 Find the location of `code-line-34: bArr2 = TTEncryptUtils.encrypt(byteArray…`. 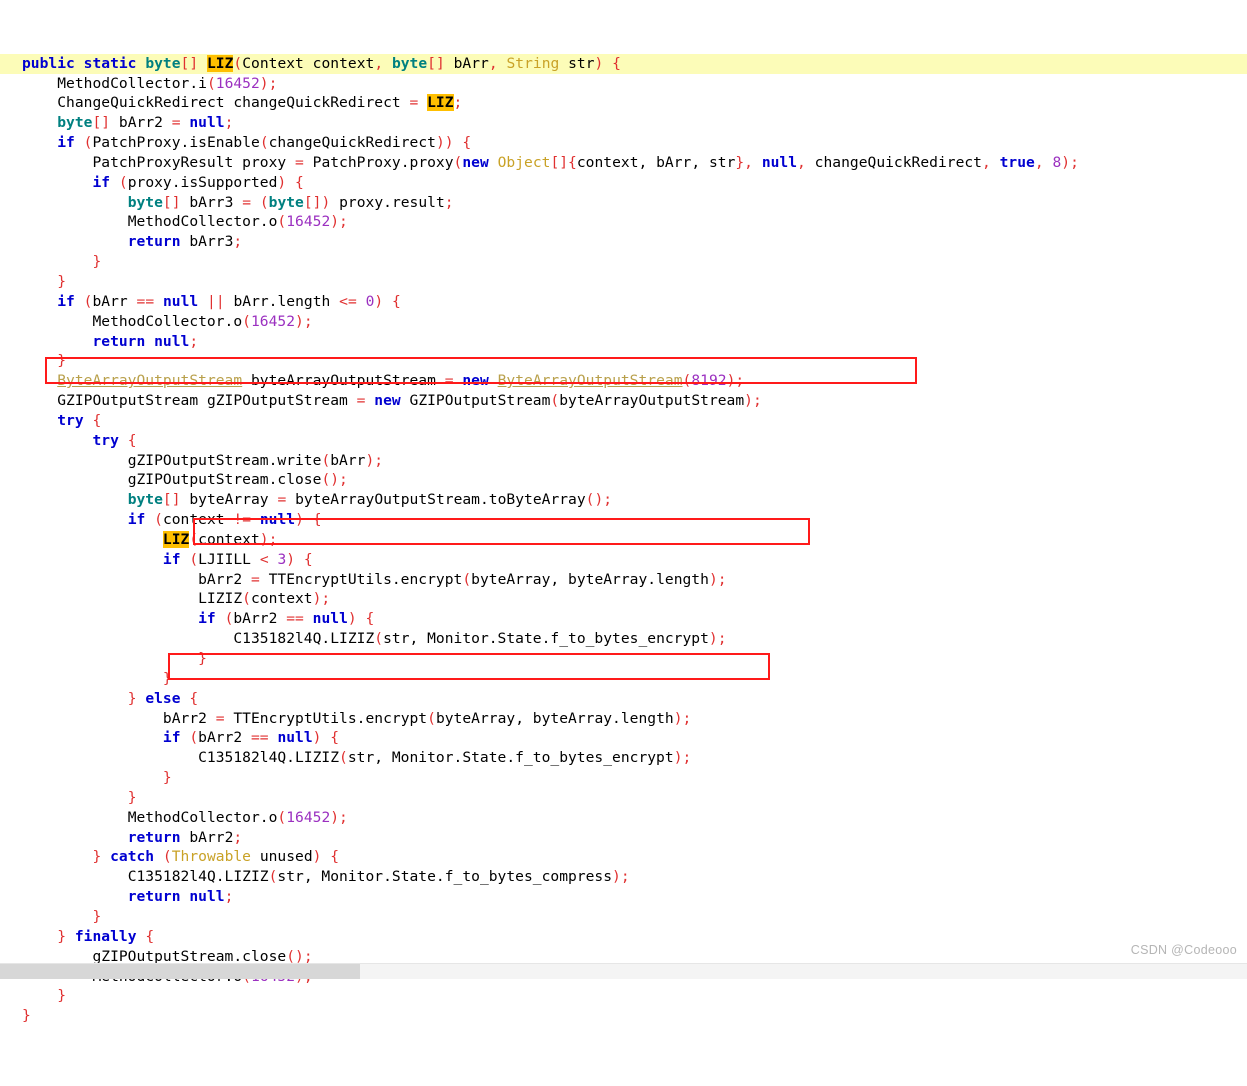

code-line-34: bArr2 = TTEncryptUtils.encrypt(byteArray… is located at coordinates (427, 718).